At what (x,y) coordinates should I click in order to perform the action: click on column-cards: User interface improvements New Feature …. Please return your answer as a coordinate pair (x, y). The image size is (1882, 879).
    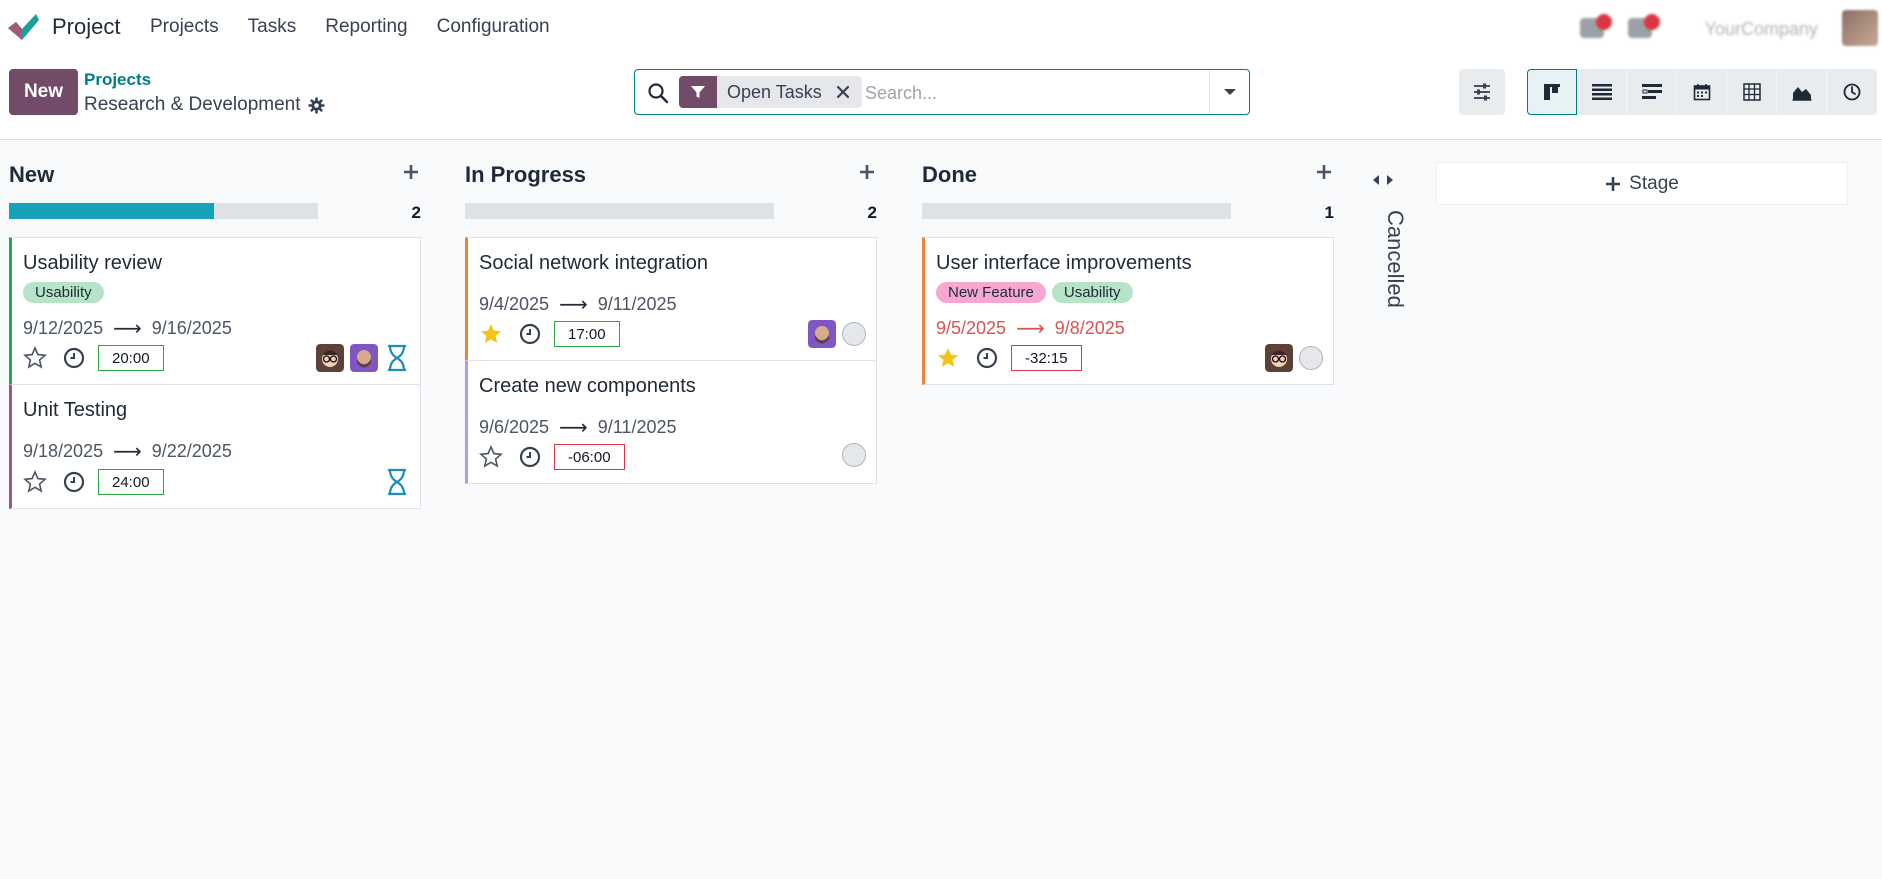
    Looking at the image, I should click on (1128, 311).